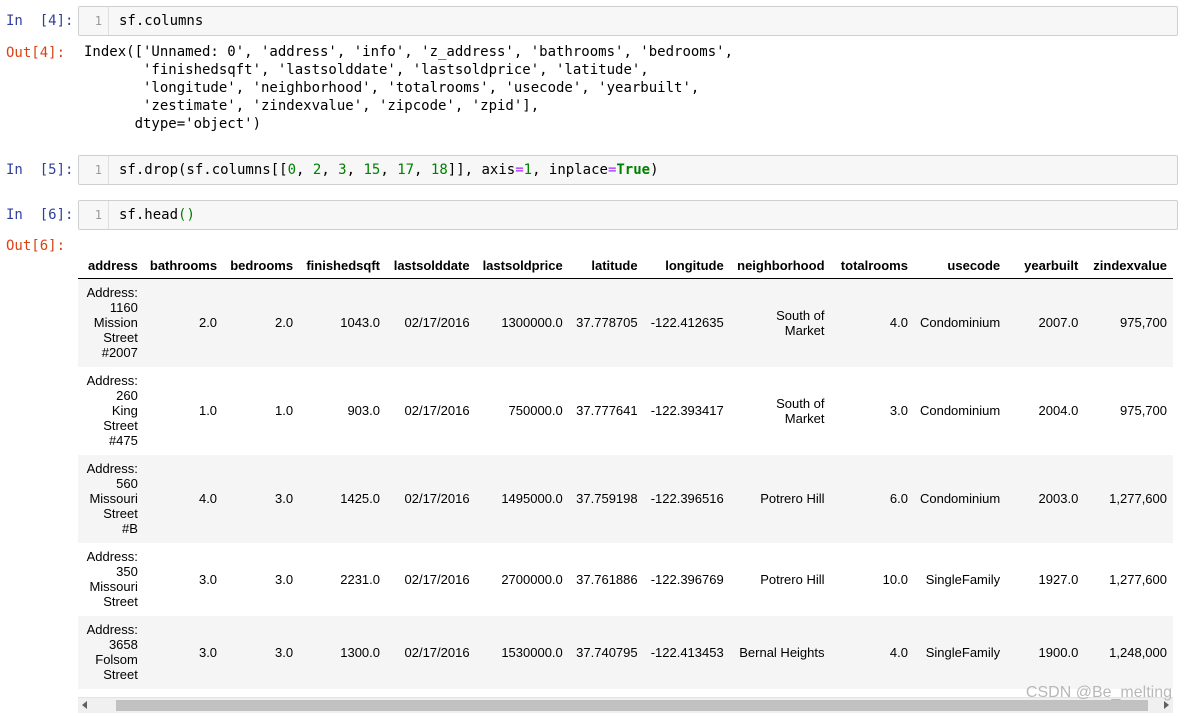  I want to click on cell-latitude: 37.778705, so click(607, 323).